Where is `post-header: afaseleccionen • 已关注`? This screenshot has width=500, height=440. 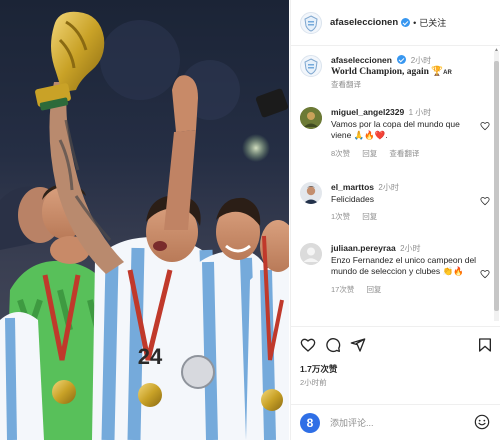 post-header: afaseleccionen • 已关注 is located at coordinates (395, 23).